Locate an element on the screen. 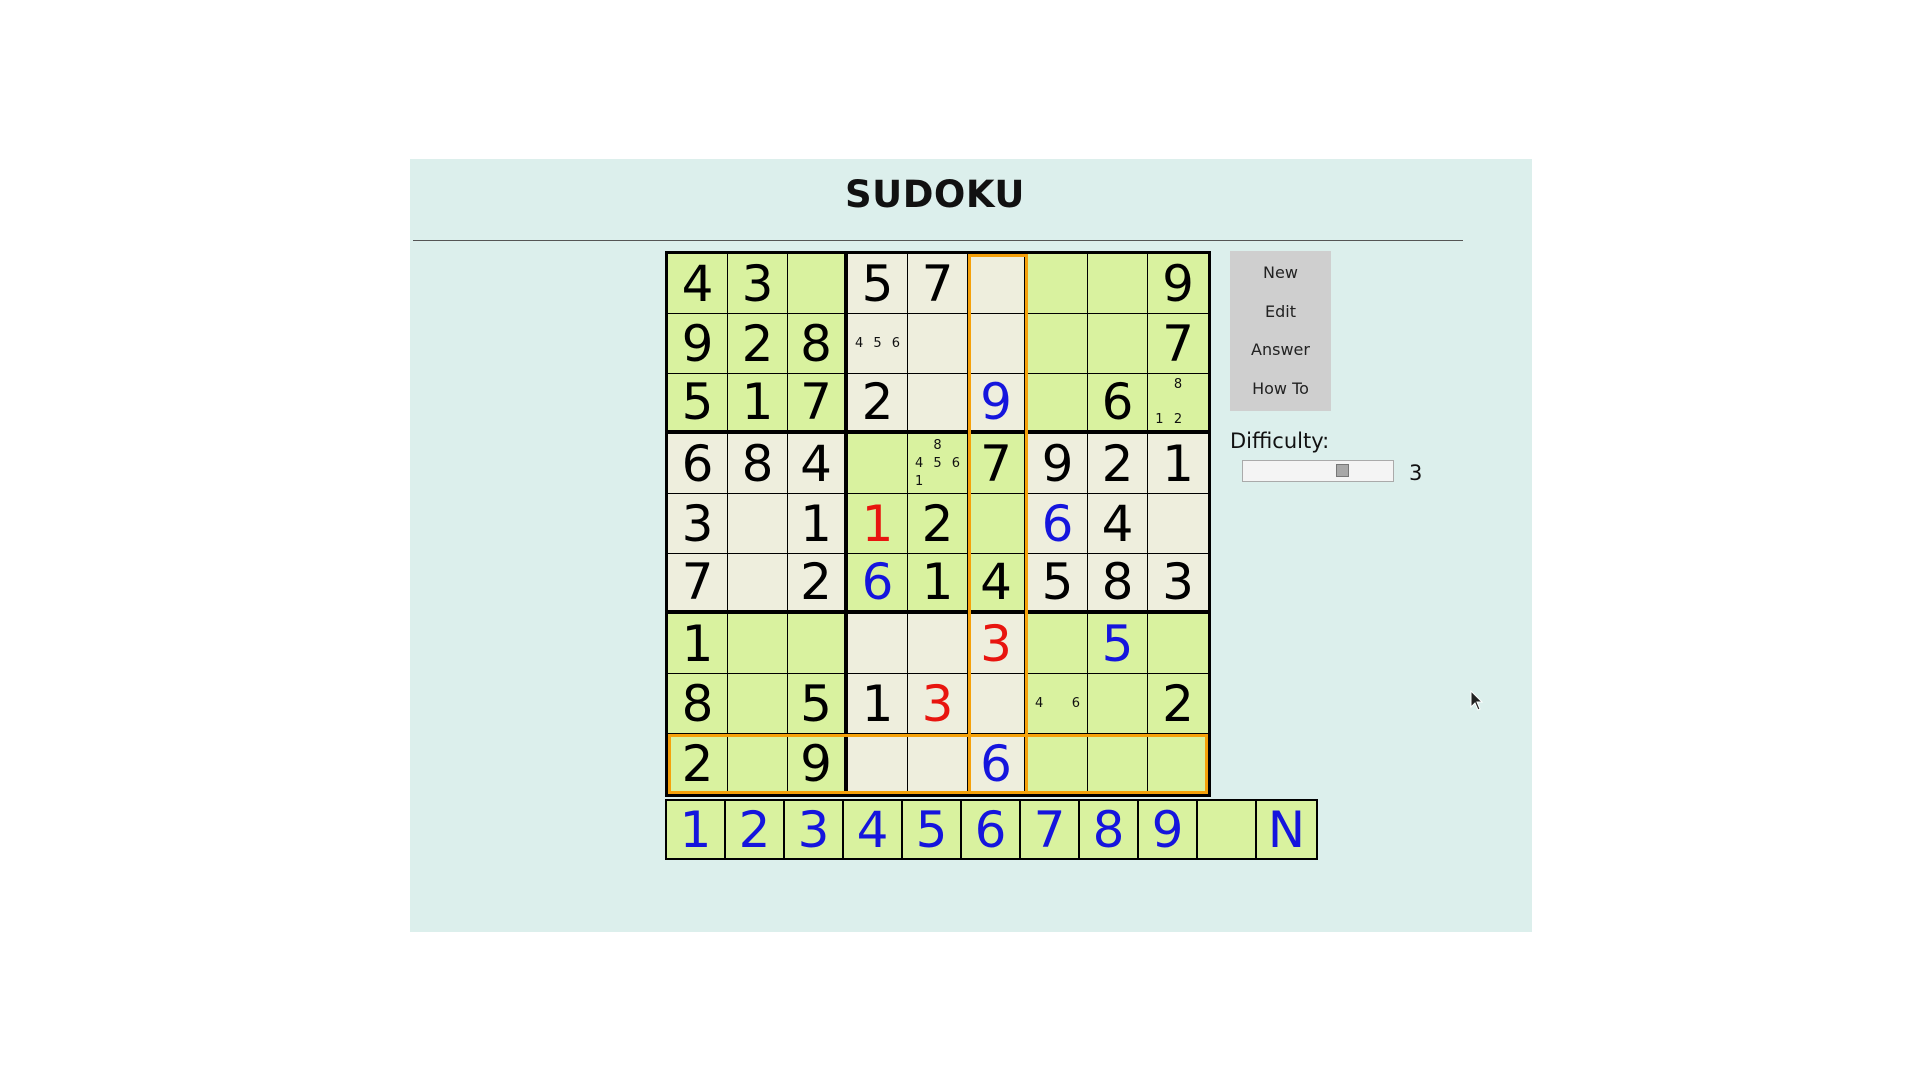 This screenshot has height=1080, width=1920. board-cell: 8 12 is located at coordinates (1178, 404).